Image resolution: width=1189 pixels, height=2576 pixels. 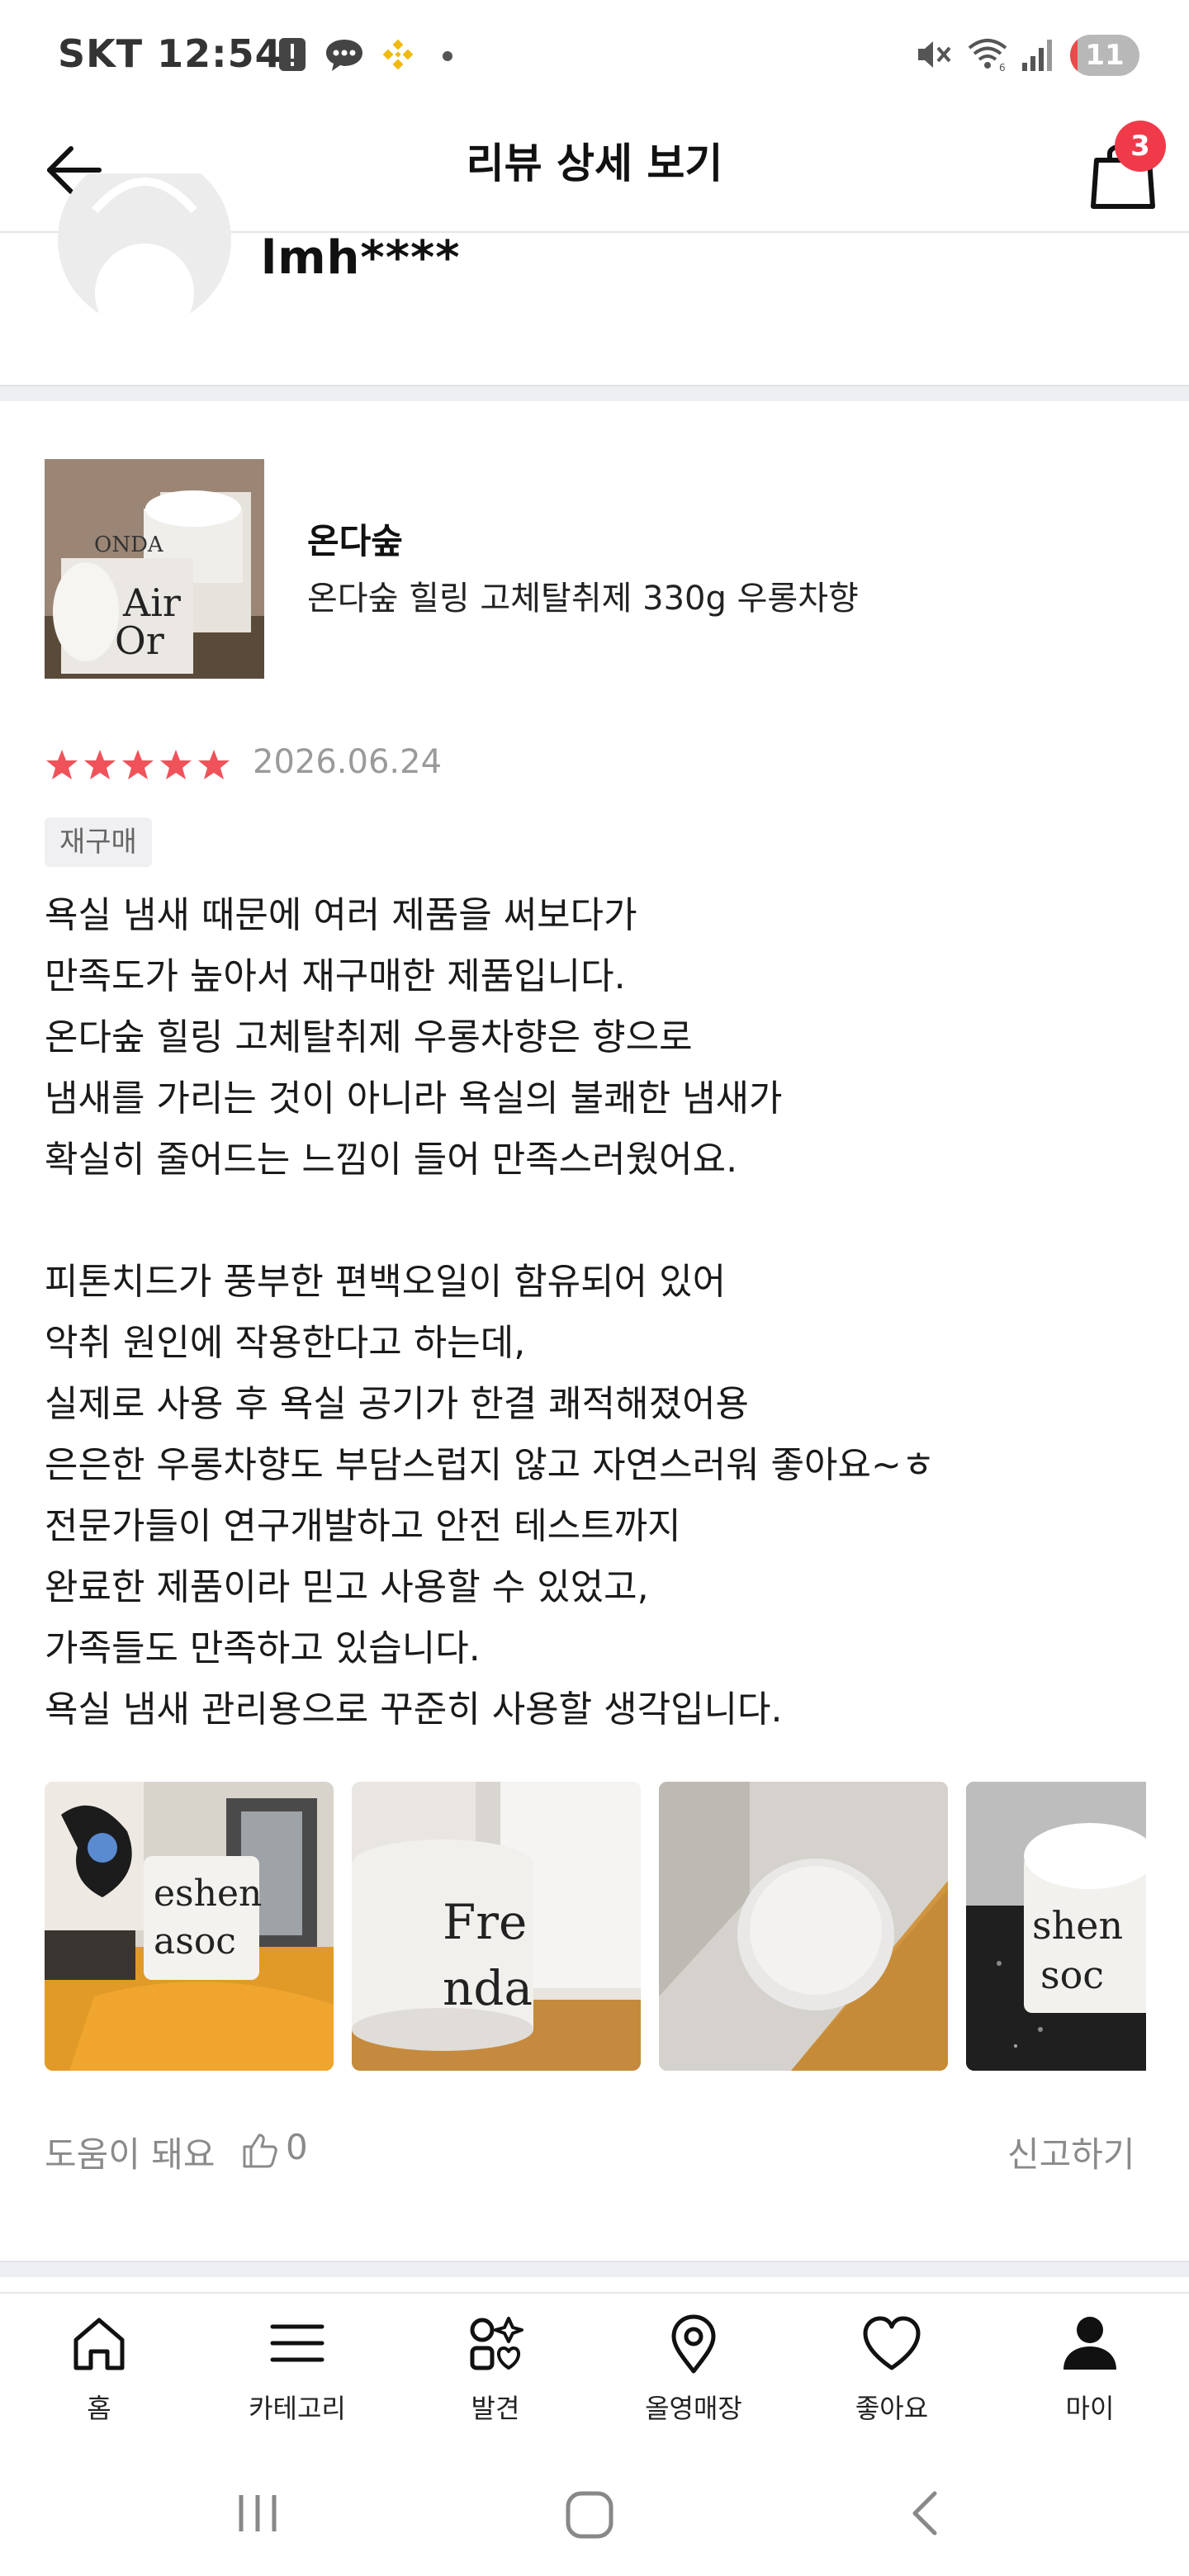 I want to click on review-date: 2026.06.24, so click(x=348, y=762).